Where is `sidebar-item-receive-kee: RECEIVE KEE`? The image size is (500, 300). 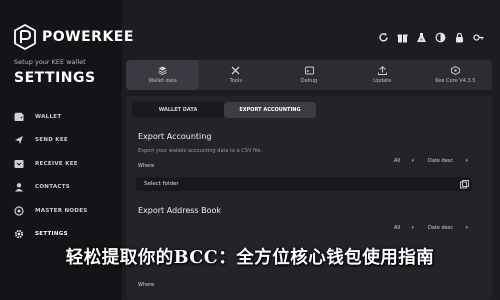
sidebar-item-receive-kee: RECEIVE KEE is located at coordinates (64, 164).